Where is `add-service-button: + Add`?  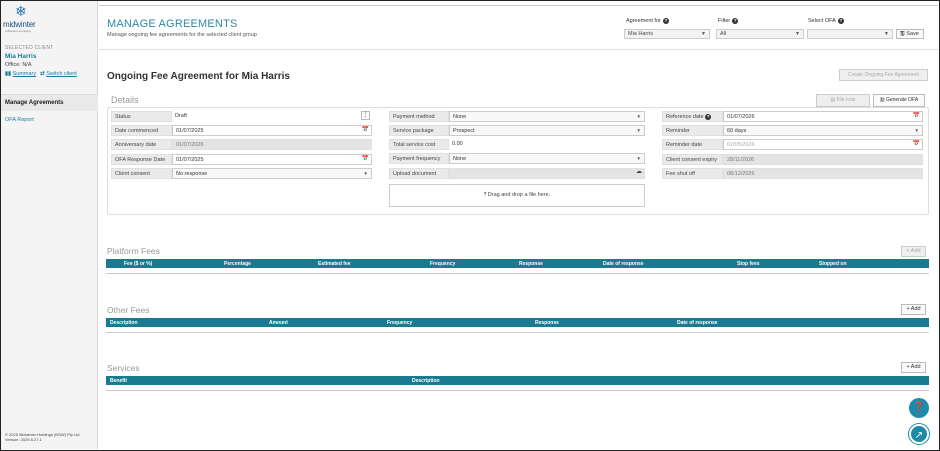
add-service-button: + Add is located at coordinates (913, 367).